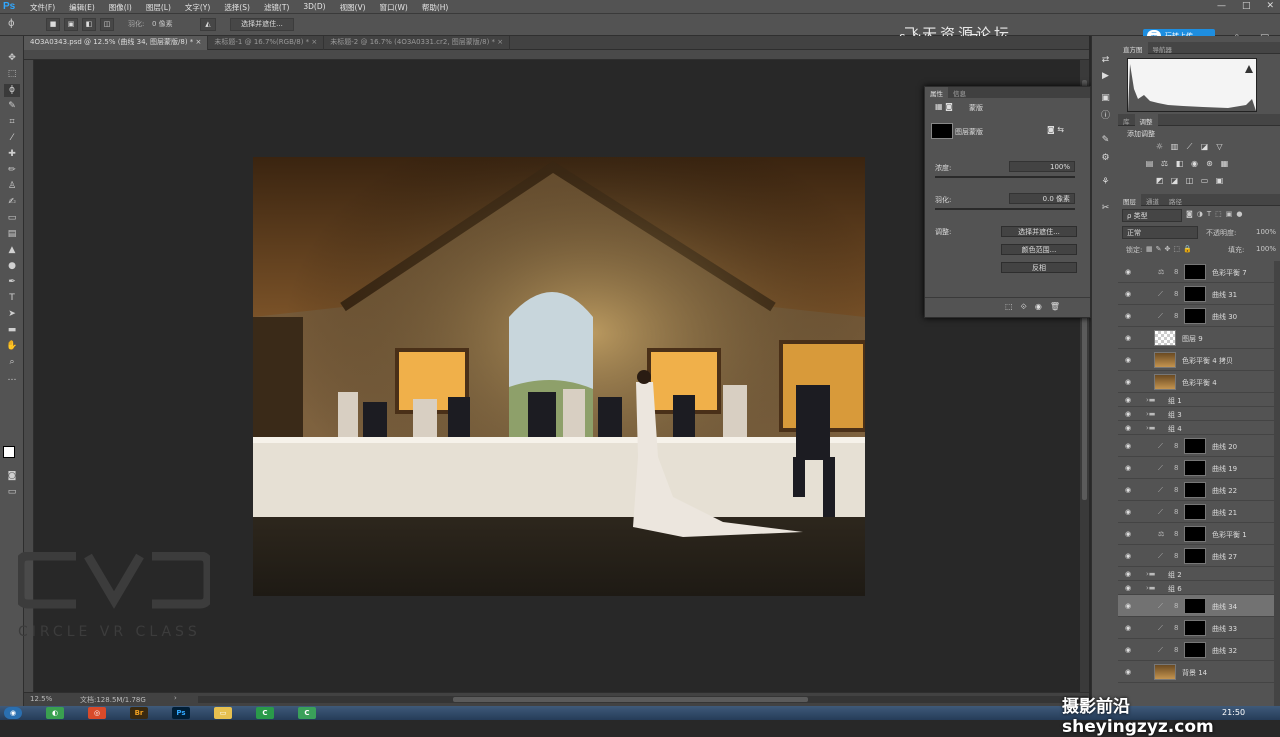 The width and height of the screenshot is (1280, 737). I want to click on tab-adjustments: 调整, so click(1146, 121).